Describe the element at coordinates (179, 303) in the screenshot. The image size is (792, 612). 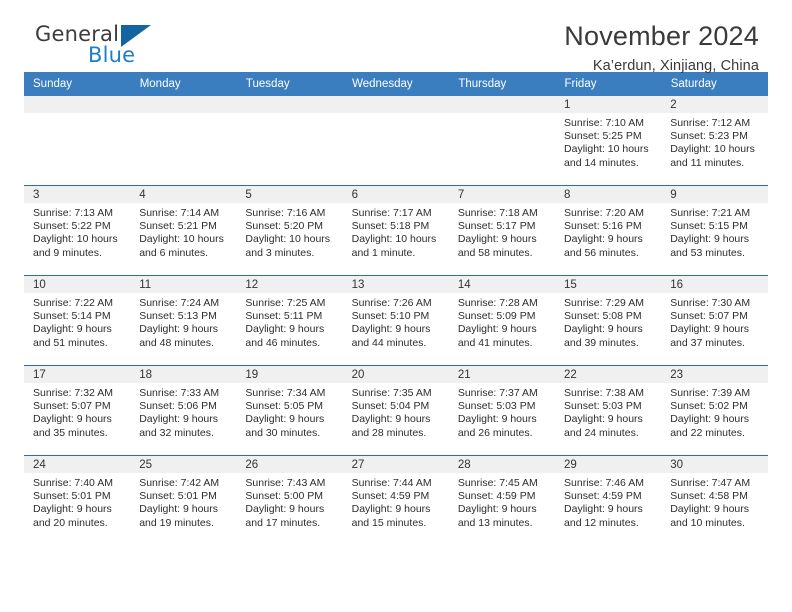
I see `sunrise-text: Sunrise: 7:24 AM` at that location.